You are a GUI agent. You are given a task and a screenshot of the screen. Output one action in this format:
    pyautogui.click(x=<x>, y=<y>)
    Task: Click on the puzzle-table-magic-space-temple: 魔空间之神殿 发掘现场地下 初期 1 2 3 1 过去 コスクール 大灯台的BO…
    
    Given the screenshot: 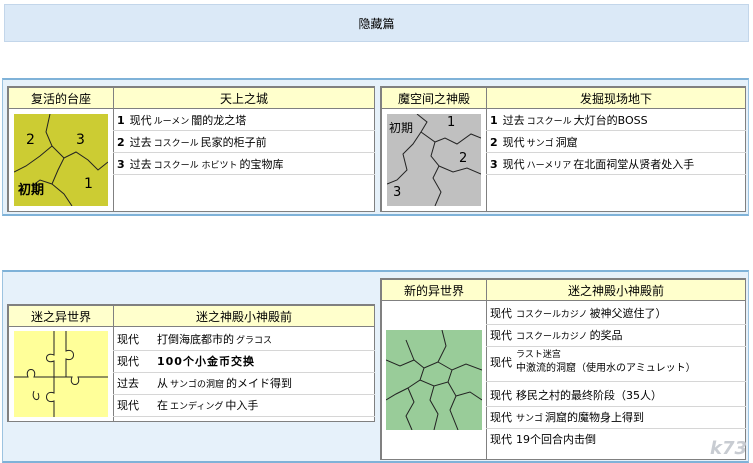 What is the action you would take?
    pyautogui.click(x=563, y=149)
    